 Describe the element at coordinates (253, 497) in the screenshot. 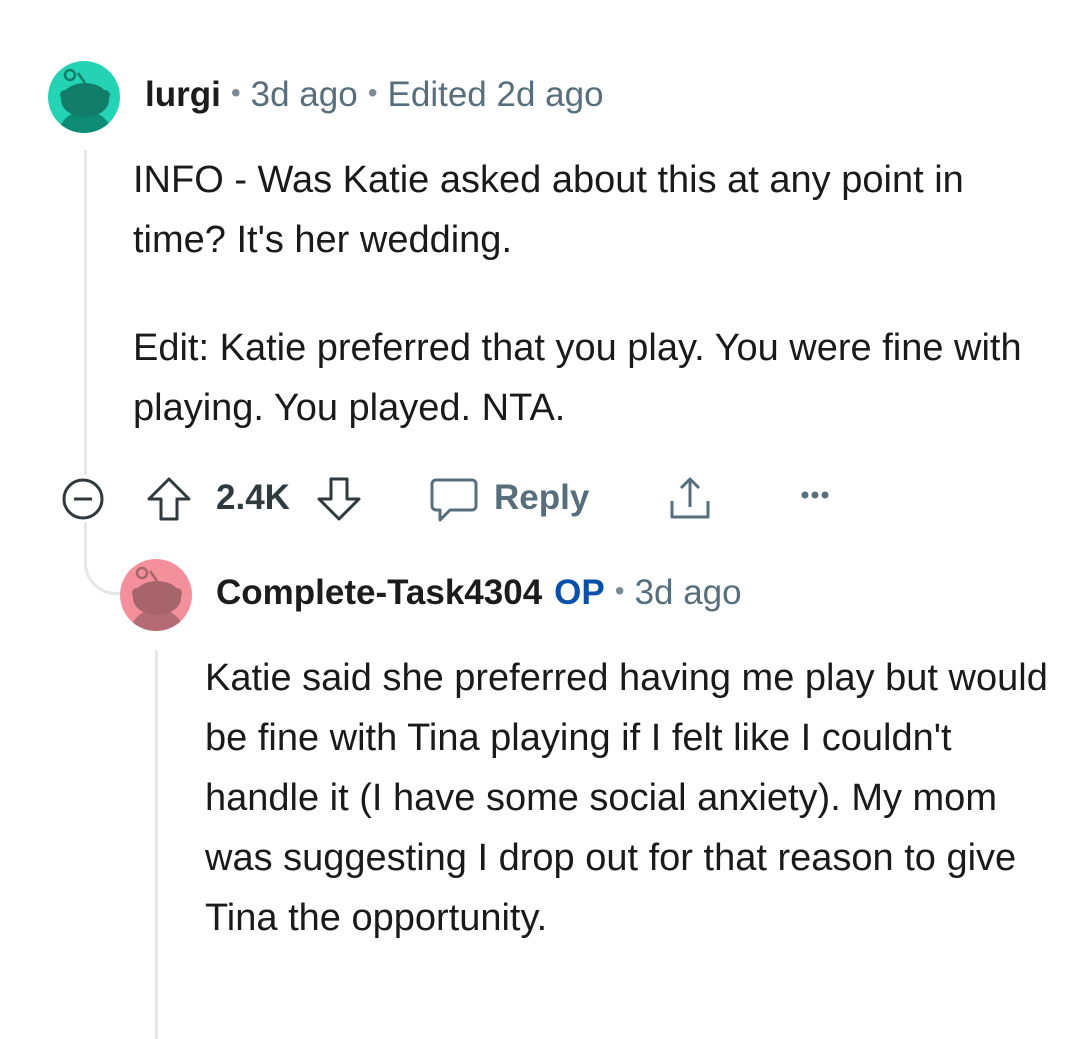

I see `vote-count: 2.4K` at that location.